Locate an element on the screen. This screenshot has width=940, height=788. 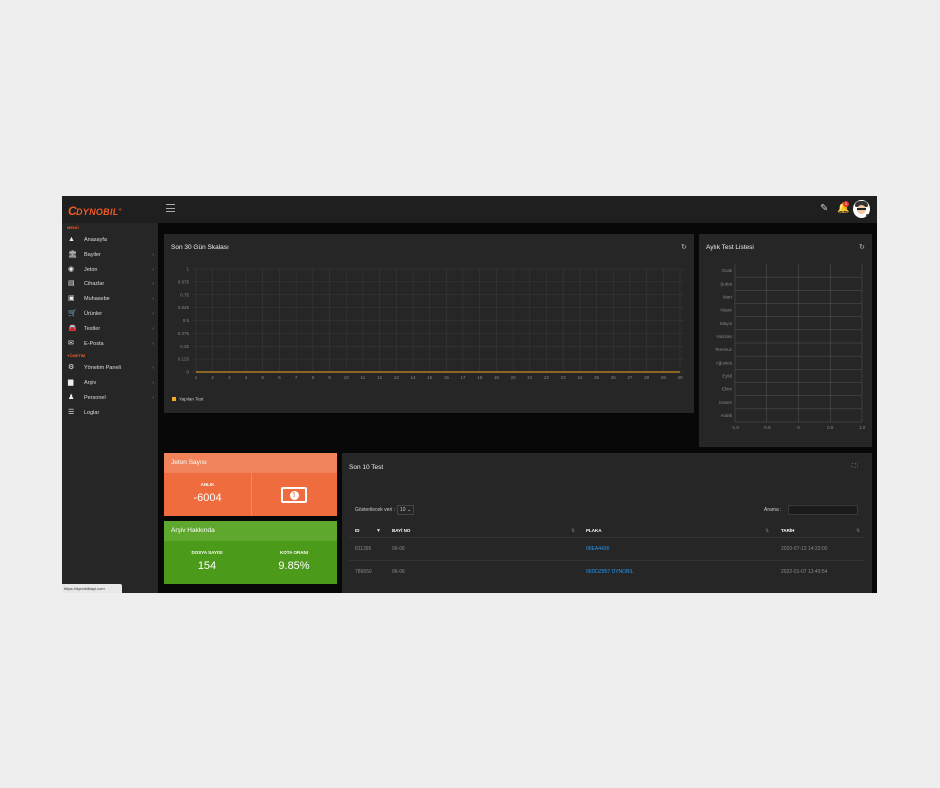
sidebar-item-label: Bayiler is located at coordinates (92, 254).